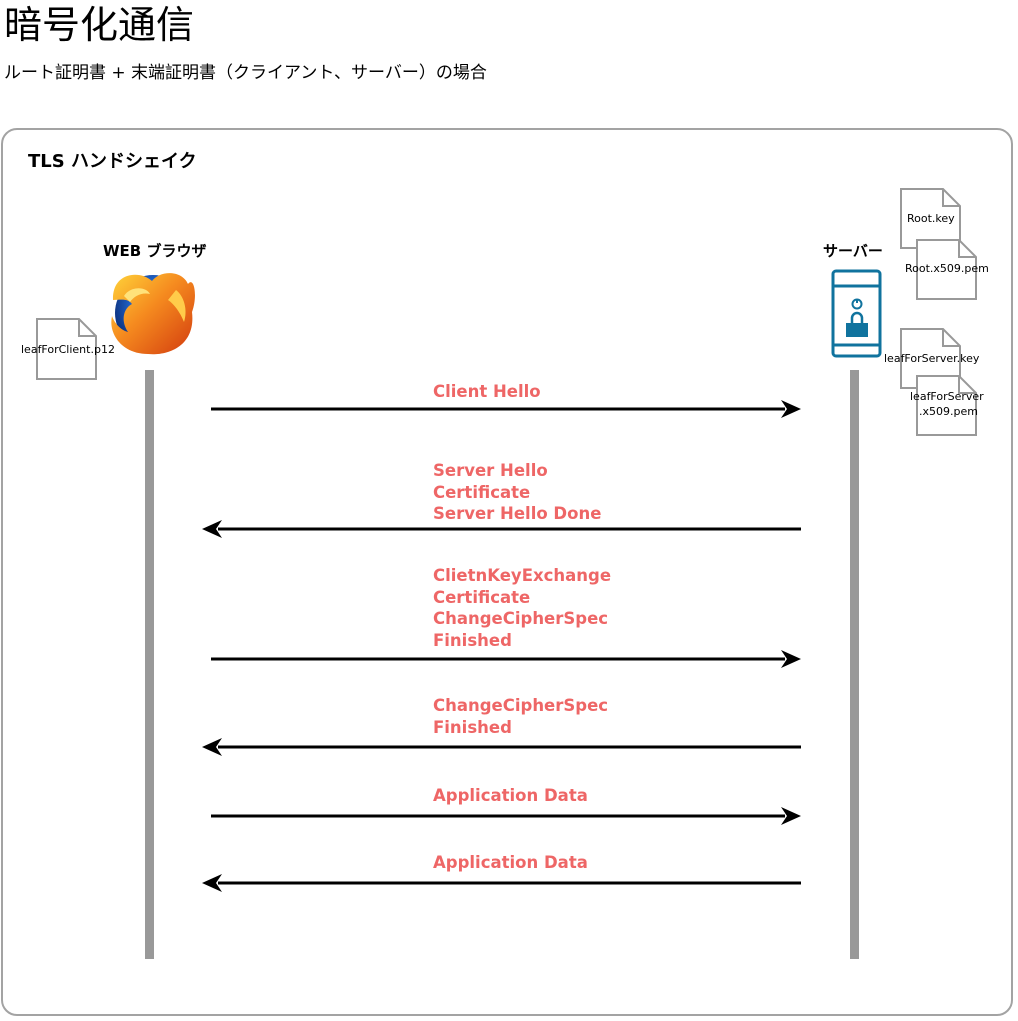 The image size is (1018, 1021). I want to click on message-line: Client Hello, so click(487, 391).